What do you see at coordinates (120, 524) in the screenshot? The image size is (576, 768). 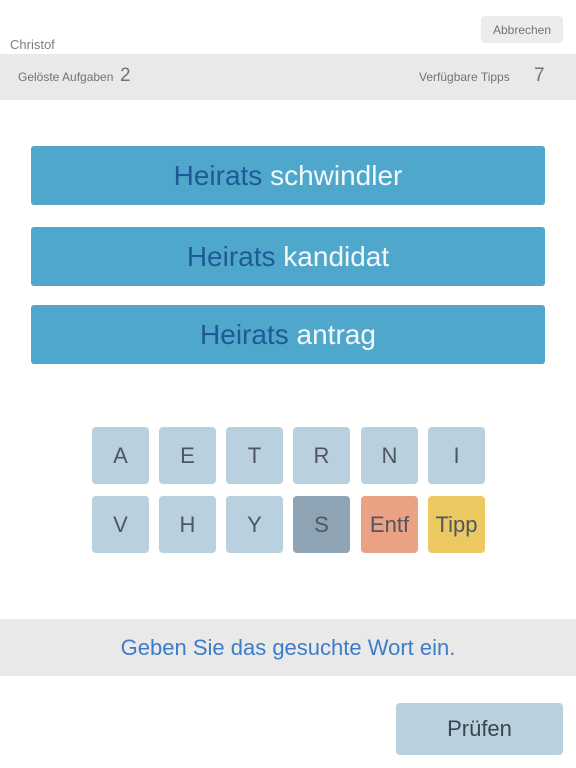 I see `letter-key-v: V` at bounding box center [120, 524].